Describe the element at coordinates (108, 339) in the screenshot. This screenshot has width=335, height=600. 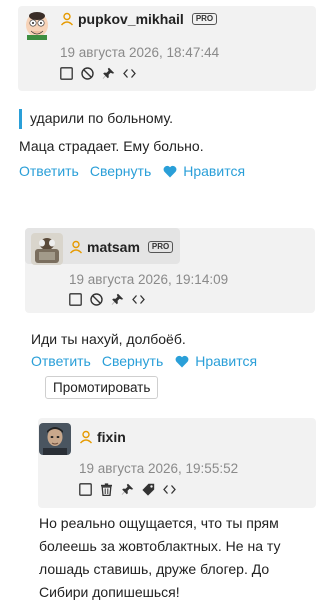
I see `comment-text: Иди ты нахуй, долбоёб.` at that location.